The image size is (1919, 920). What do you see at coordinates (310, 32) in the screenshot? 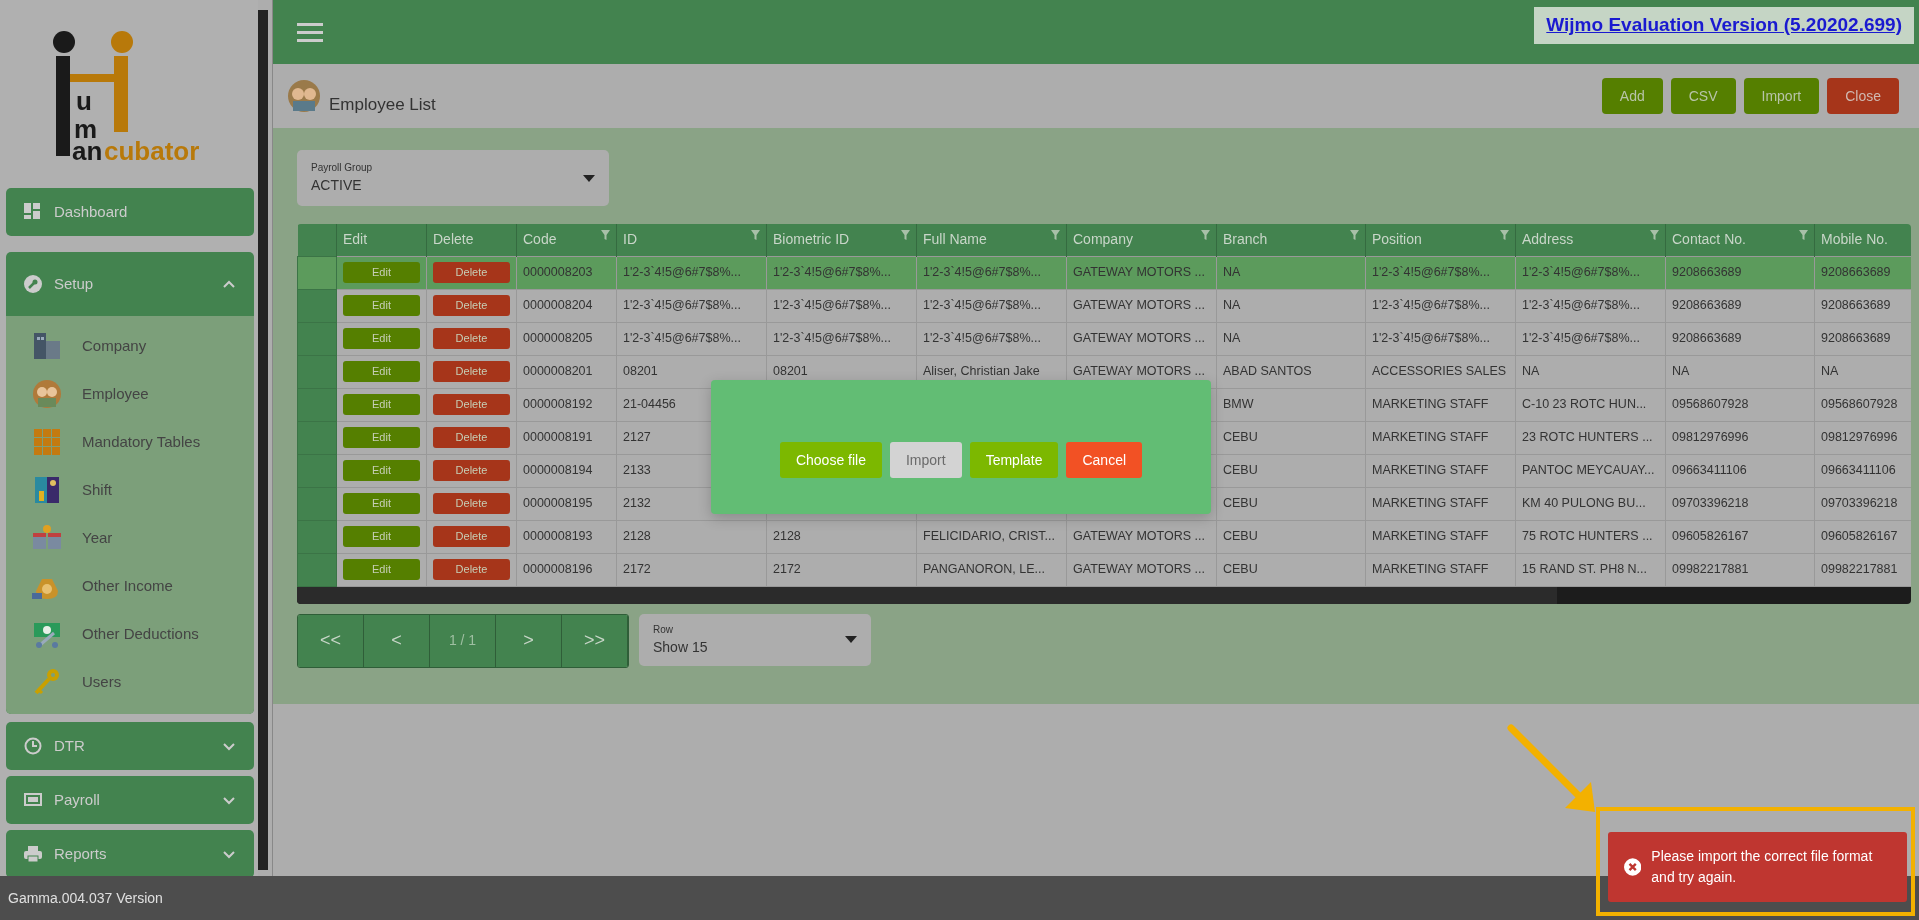
I see `menu-icon` at bounding box center [310, 32].